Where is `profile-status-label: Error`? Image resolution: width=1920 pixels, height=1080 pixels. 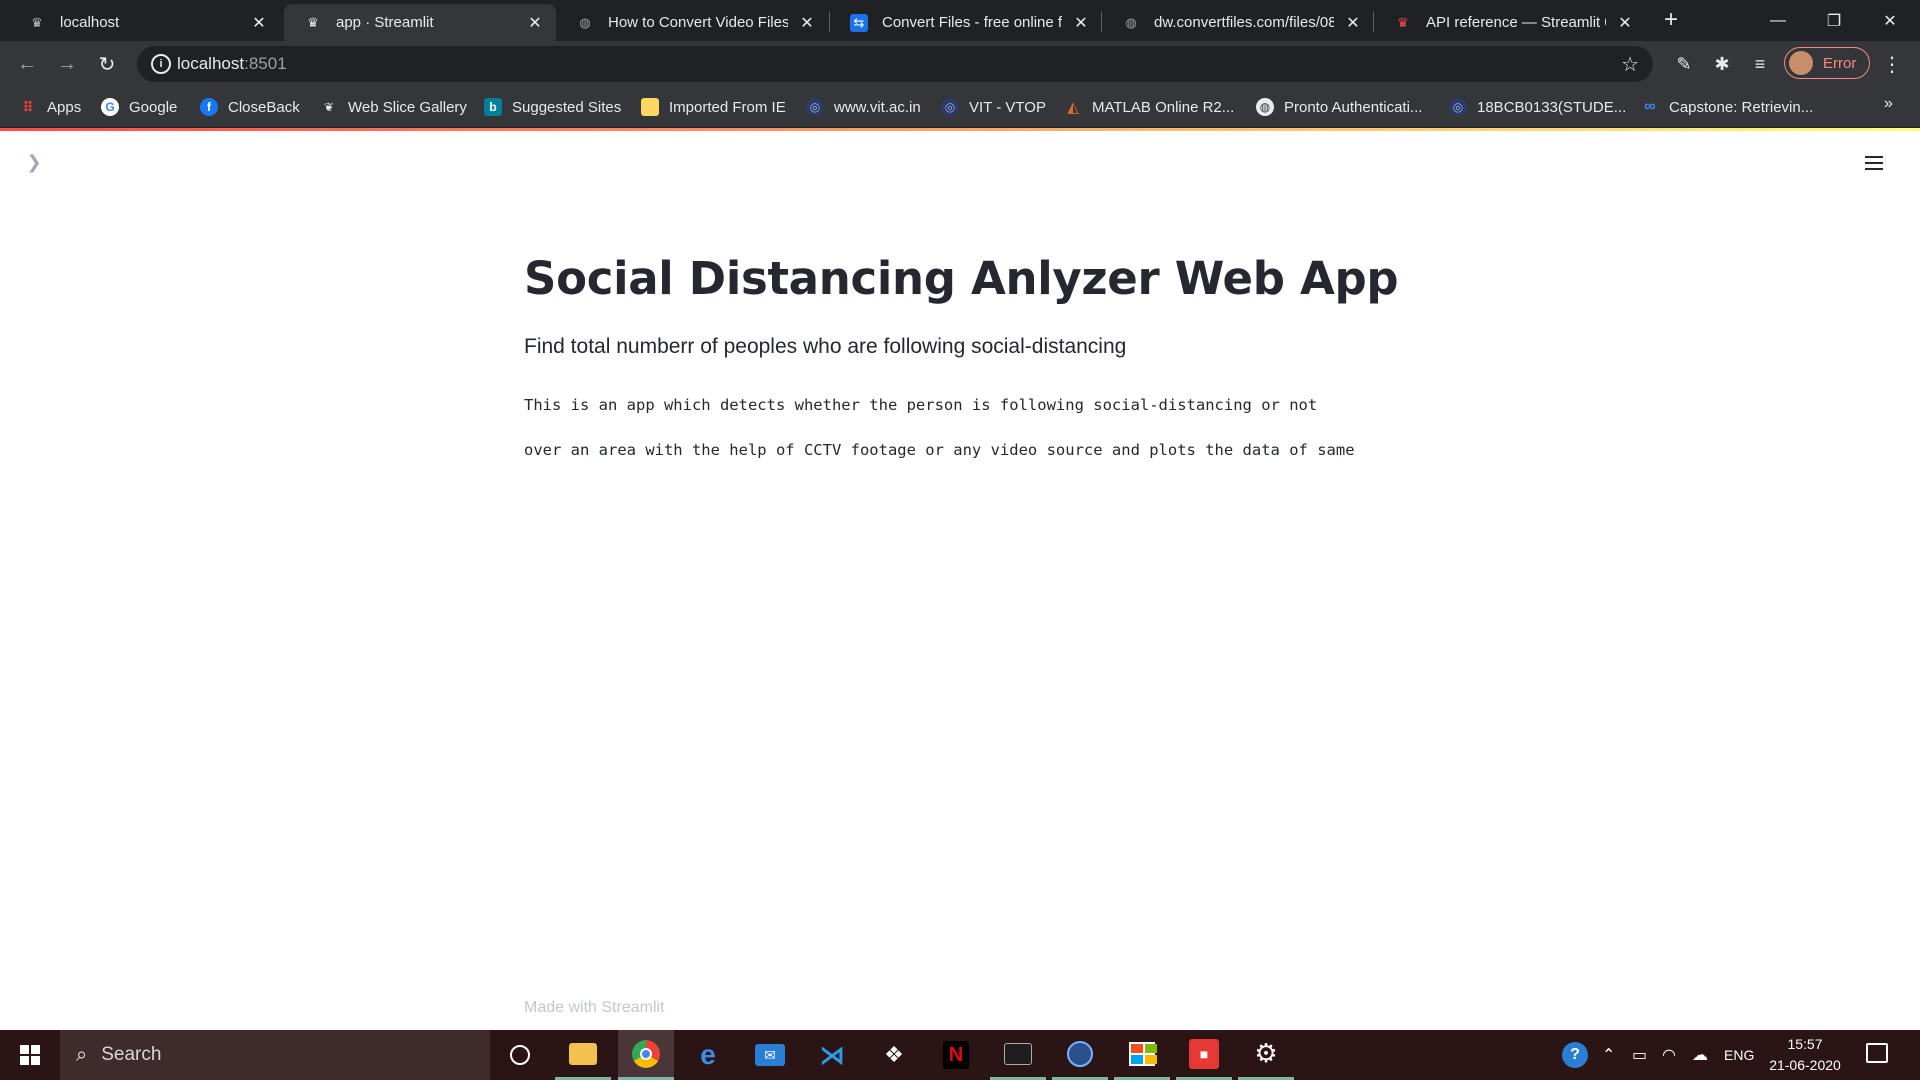
profile-status-label: Error is located at coordinates (1840, 63).